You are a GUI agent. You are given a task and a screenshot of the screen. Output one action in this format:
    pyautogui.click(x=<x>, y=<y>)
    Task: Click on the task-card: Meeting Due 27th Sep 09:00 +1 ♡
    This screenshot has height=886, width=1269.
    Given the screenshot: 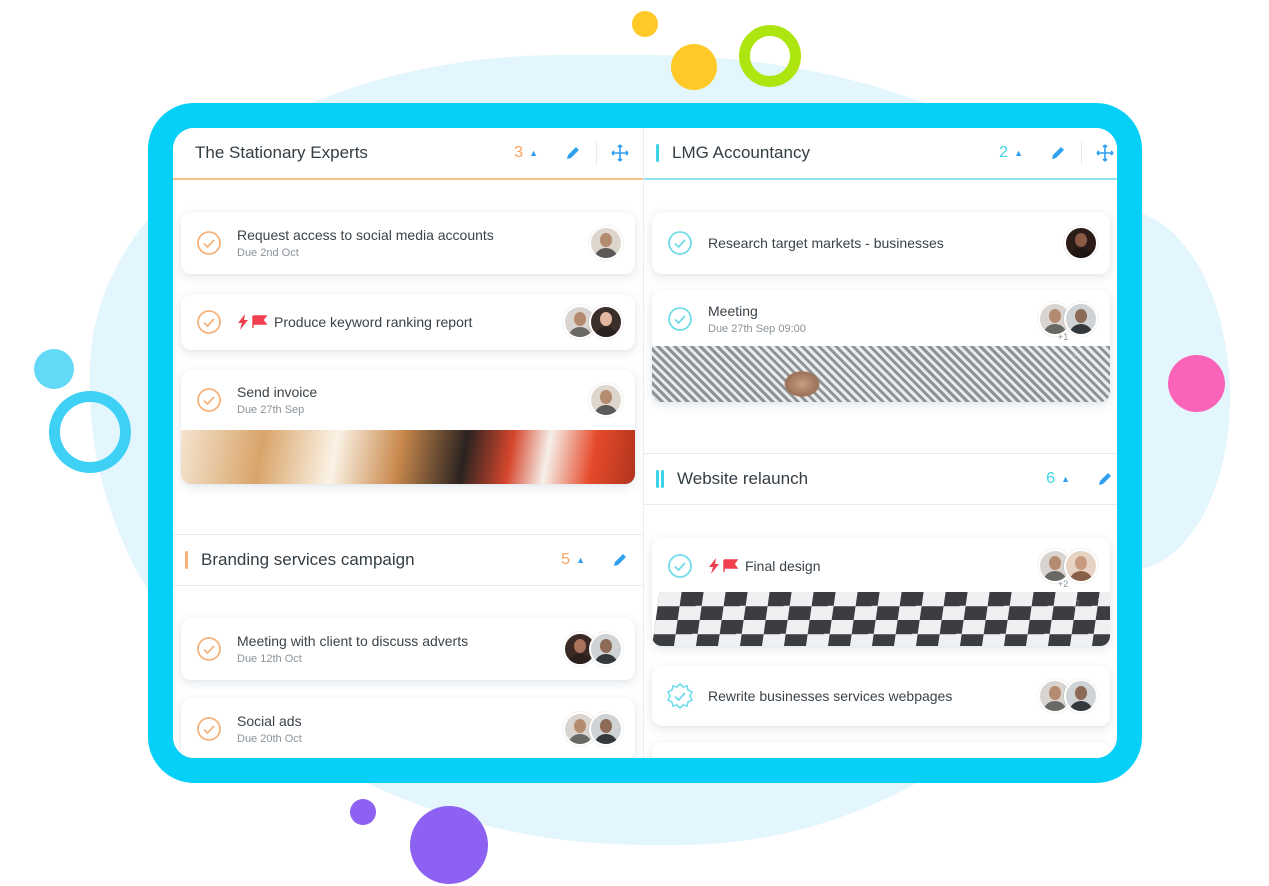 What is the action you would take?
    pyautogui.click(x=881, y=346)
    